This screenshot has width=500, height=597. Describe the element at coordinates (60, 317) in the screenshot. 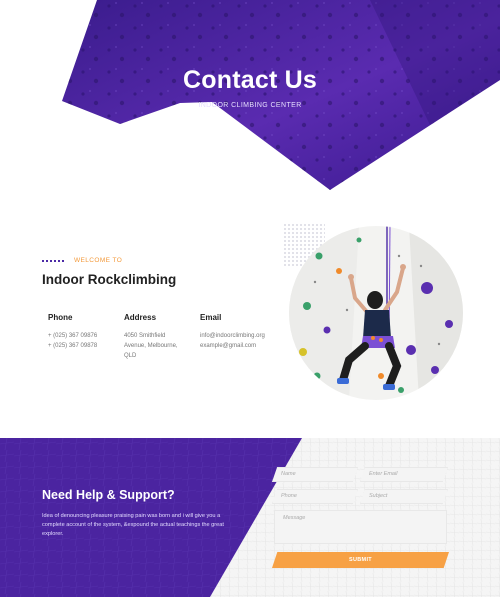

I see `phone-heading: Phone` at that location.